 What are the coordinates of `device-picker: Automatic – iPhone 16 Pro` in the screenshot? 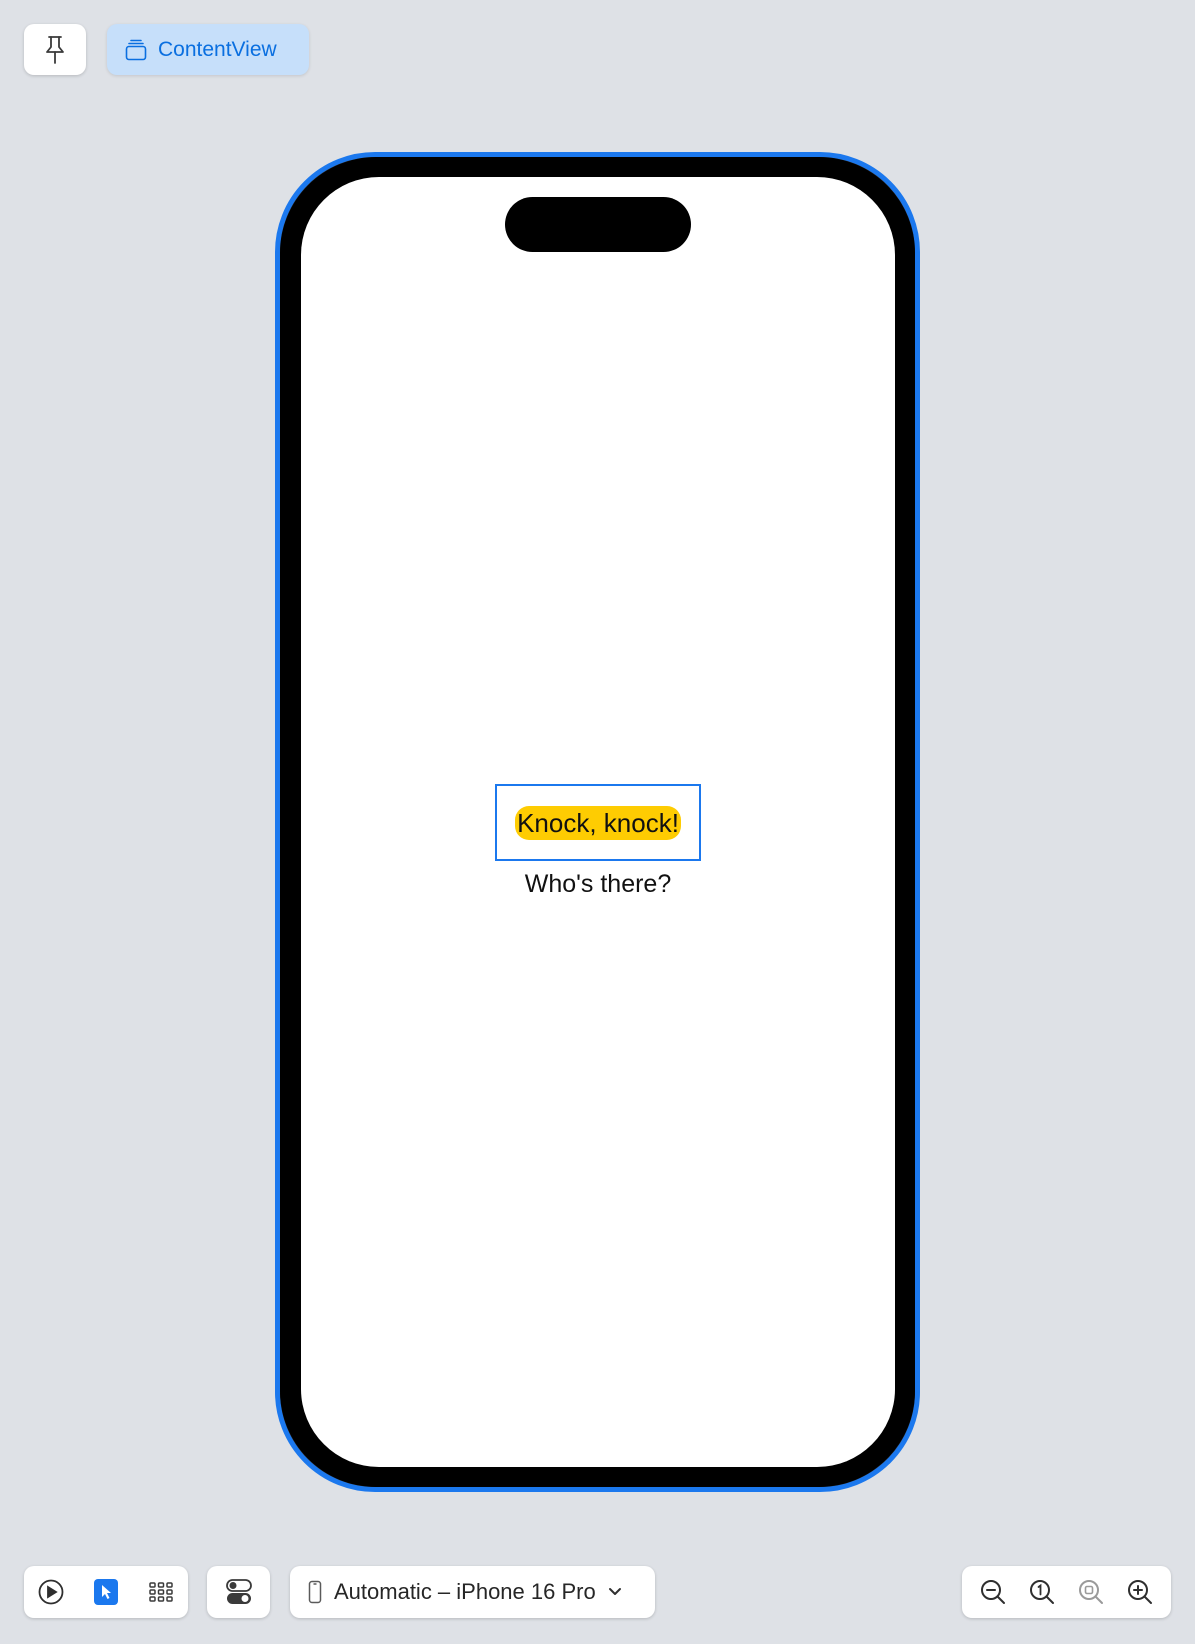 It's located at (472, 1592).